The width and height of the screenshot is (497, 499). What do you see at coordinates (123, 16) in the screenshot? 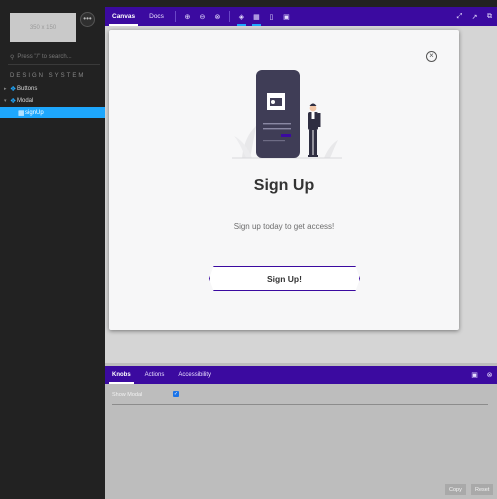
I see `tab-canvas: Canvas` at bounding box center [123, 16].